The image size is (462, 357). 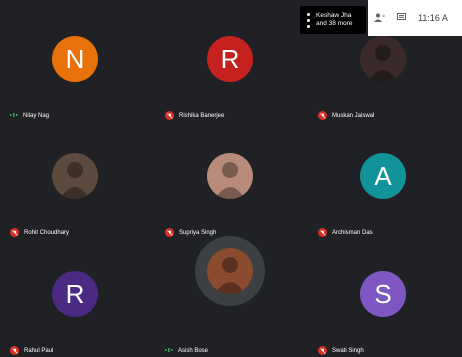 I want to click on participant-tile: Supriya Singh, so click(x=230, y=182).